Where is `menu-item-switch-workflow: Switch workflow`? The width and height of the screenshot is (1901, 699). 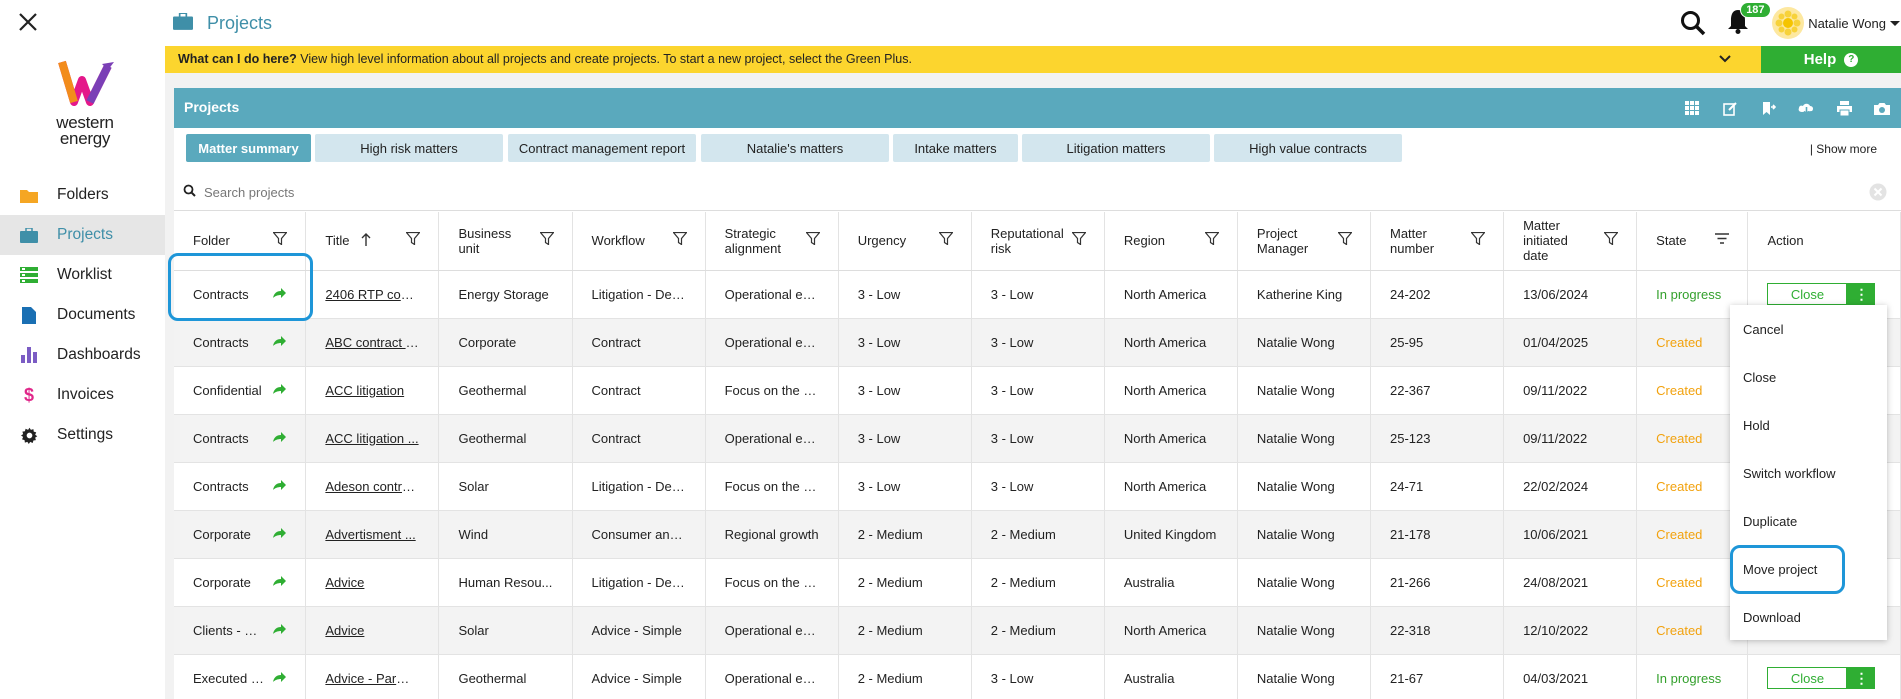 menu-item-switch-workflow: Switch workflow is located at coordinates (1808, 473).